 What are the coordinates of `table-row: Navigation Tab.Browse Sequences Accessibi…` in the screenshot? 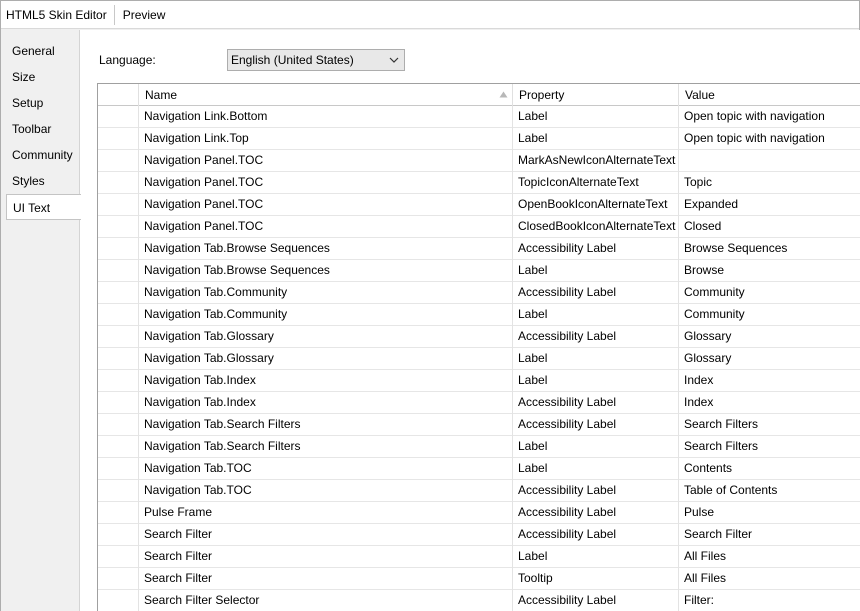 It's located at (479, 249).